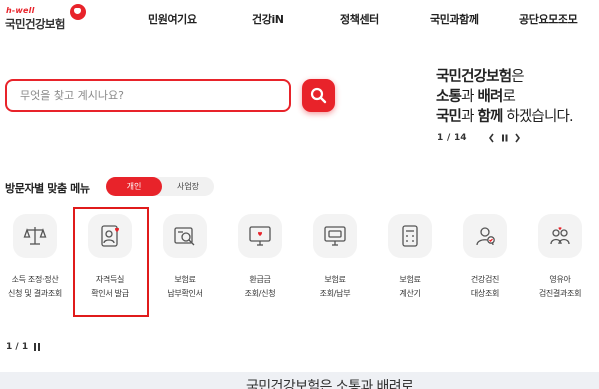 This screenshot has height=389, width=599. What do you see at coordinates (185, 287) in the screenshot?
I see `service-label: 보험료 납부확인서` at bounding box center [185, 287].